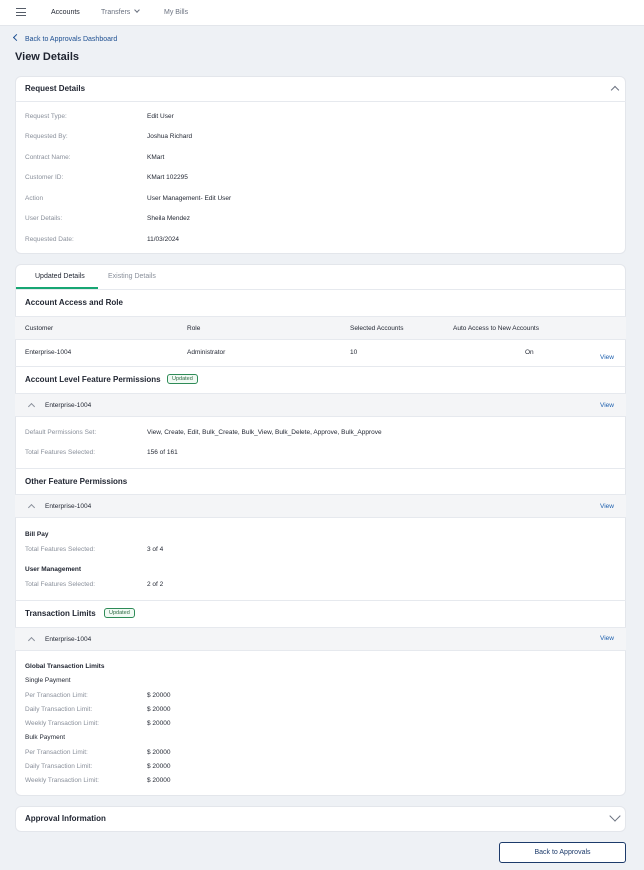  What do you see at coordinates (34, 198) in the screenshot?
I see `action-label: Action` at bounding box center [34, 198].